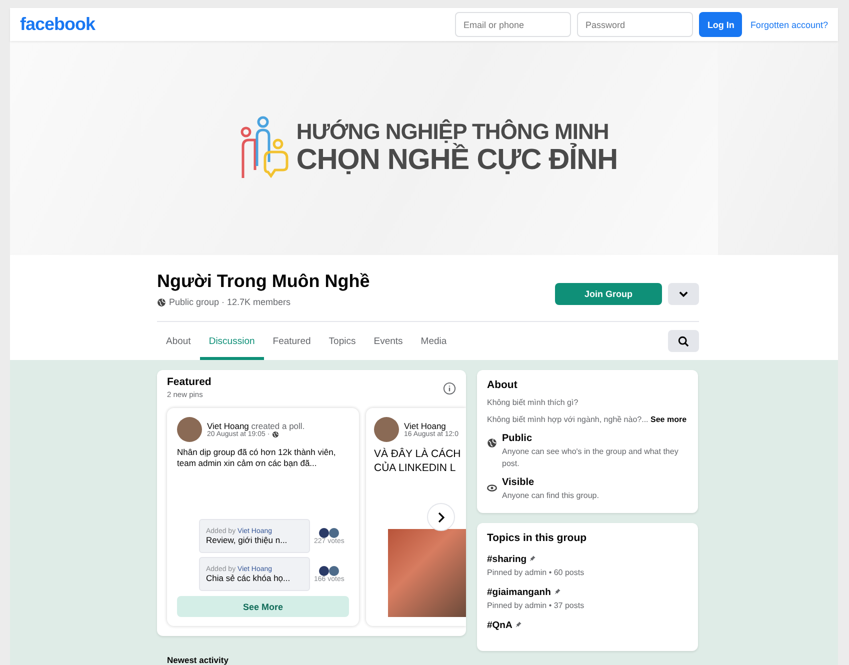 The image size is (849, 665). Describe the element at coordinates (457, 161) in the screenshot. I see `cover-slogan: CHỌN NGHỀ CỰC ĐỈNH` at that location.